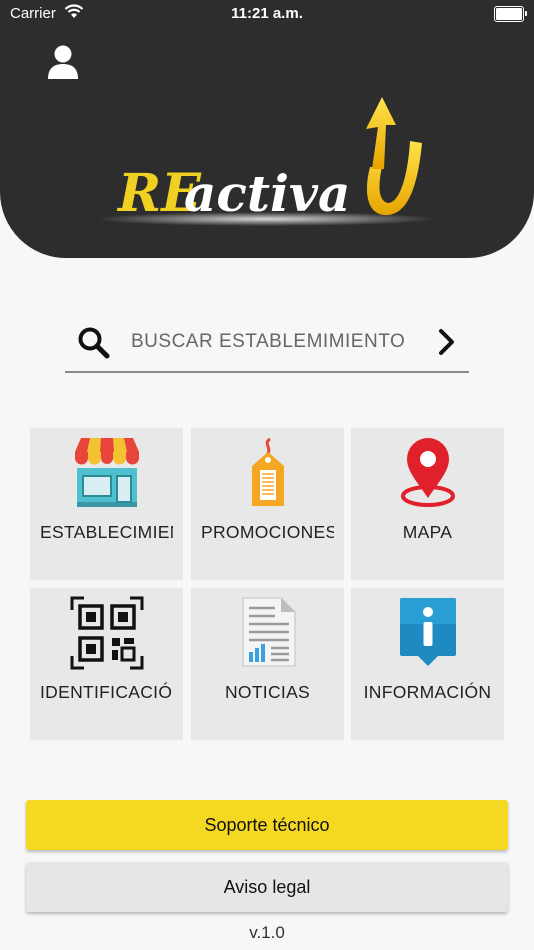 The image size is (534, 950). Describe the element at coordinates (267, 692) in the screenshot. I see `tile-label: NOTICIAS` at that location.